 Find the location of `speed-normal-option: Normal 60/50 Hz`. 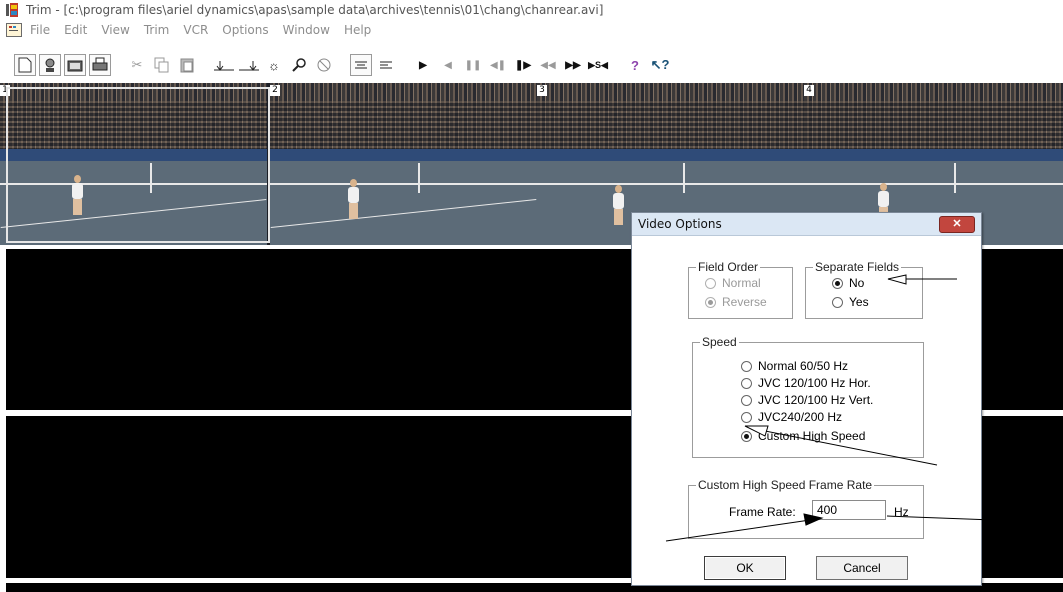

speed-normal-option: Normal 60/50 Hz is located at coordinates (794, 366).